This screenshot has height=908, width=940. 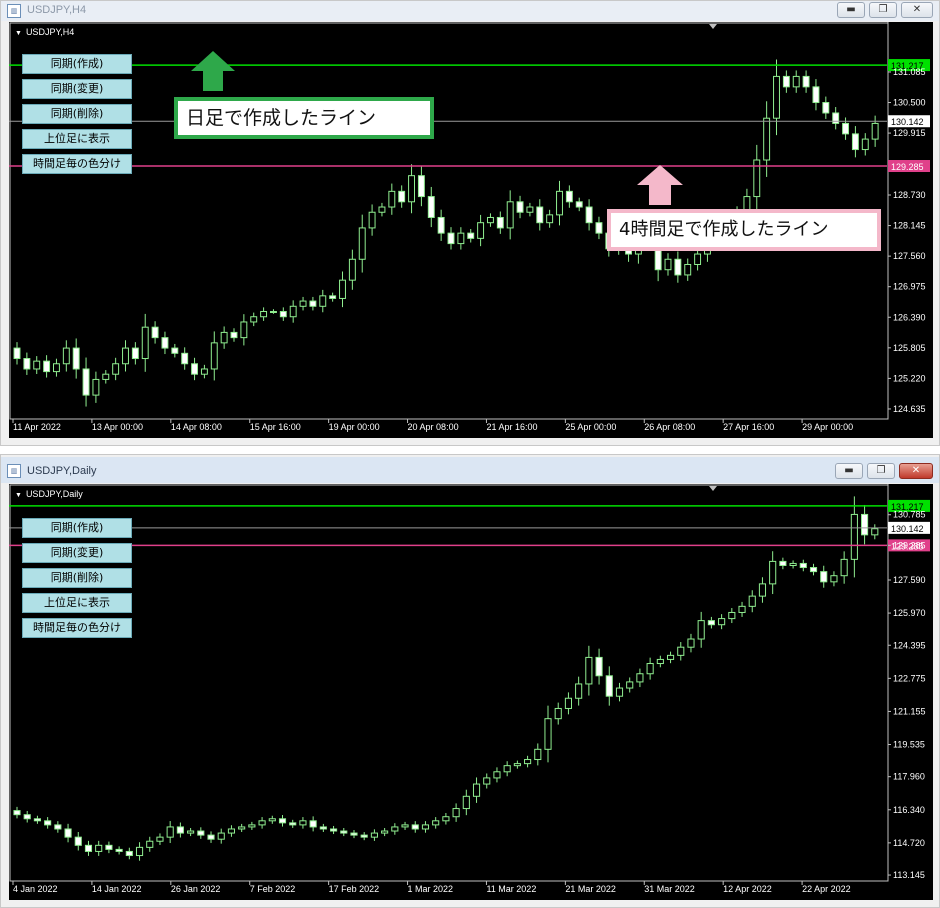 What do you see at coordinates (907, 167) in the screenshot?
I see `price-line-label: 129.285` at bounding box center [907, 167].